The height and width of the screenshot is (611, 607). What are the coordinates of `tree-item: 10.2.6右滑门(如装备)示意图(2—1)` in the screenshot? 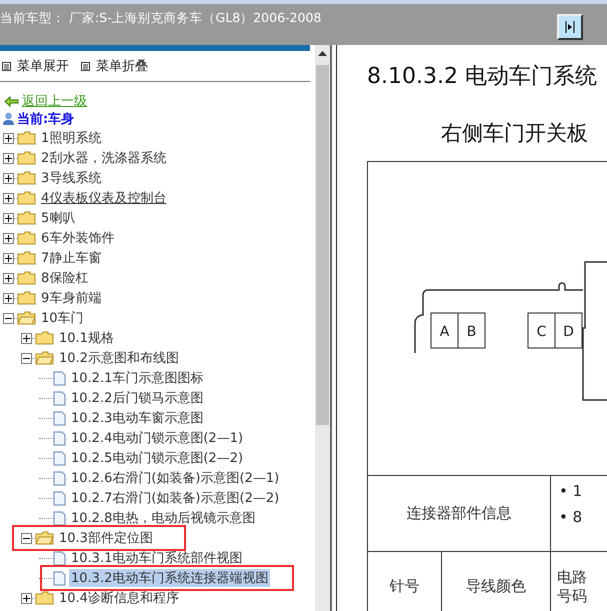 It's located at (175, 478).